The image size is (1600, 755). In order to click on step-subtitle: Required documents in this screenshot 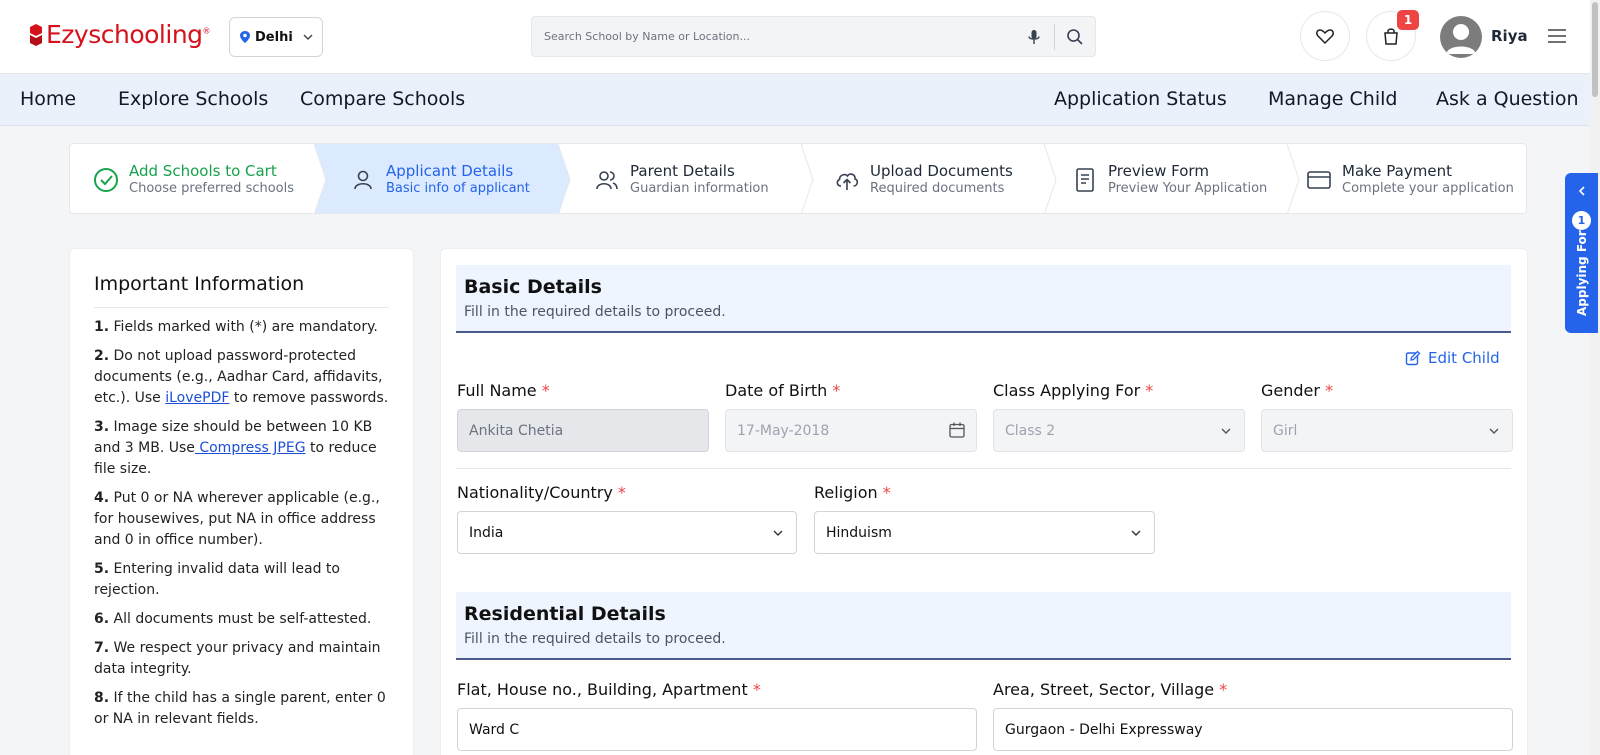, I will do `click(937, 188)`.